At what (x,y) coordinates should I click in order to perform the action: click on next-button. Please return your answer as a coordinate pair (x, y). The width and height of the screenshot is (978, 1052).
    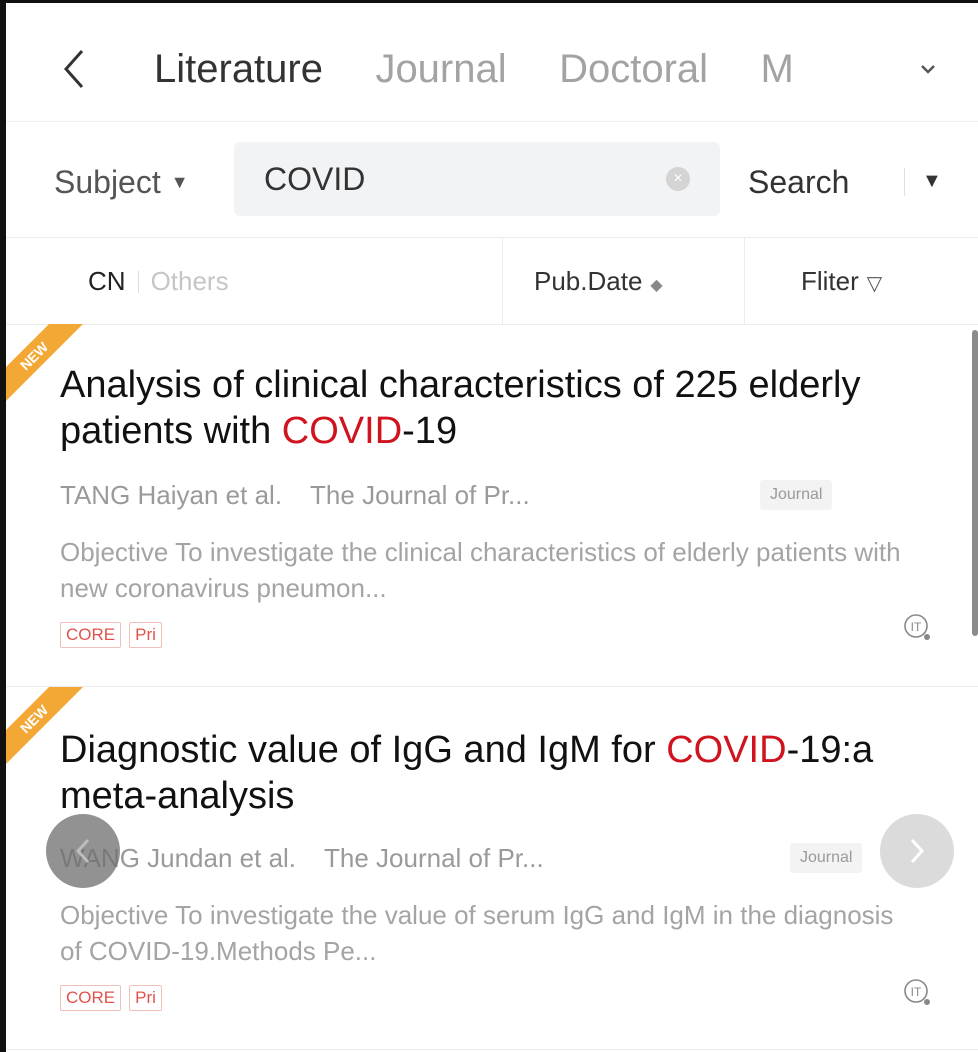
    Looking at the image, I should click on (917, 851).